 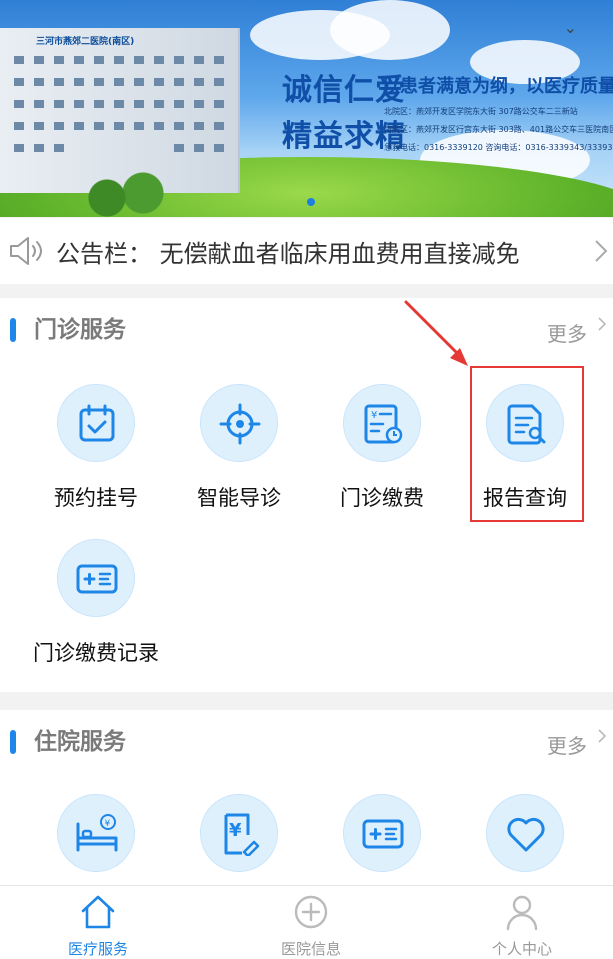 What do you see at coordinates (526, 834) in the screenshot?
I see `heart-icon` at bounding box center [526, 834].